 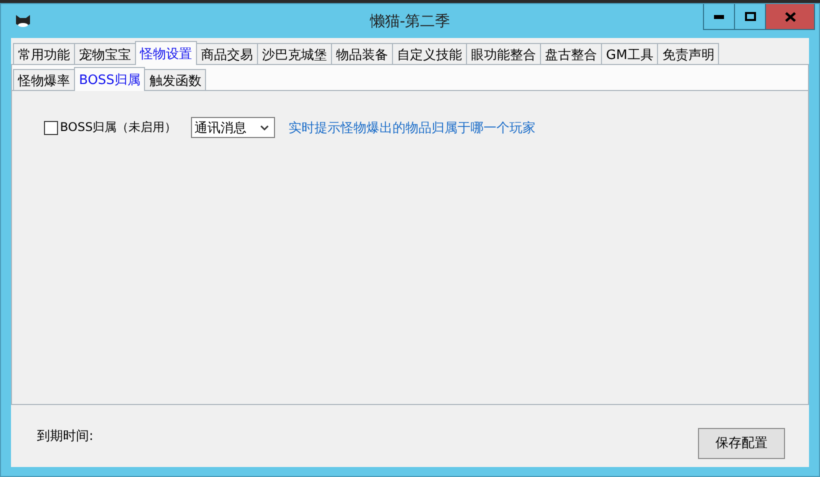 What do you see at coordinates (412, 128) in the screenshot?
I see `hint-text: 实时提示怪物爆出的物品归属于哪一个玩家` at bounding box center [412, 128].